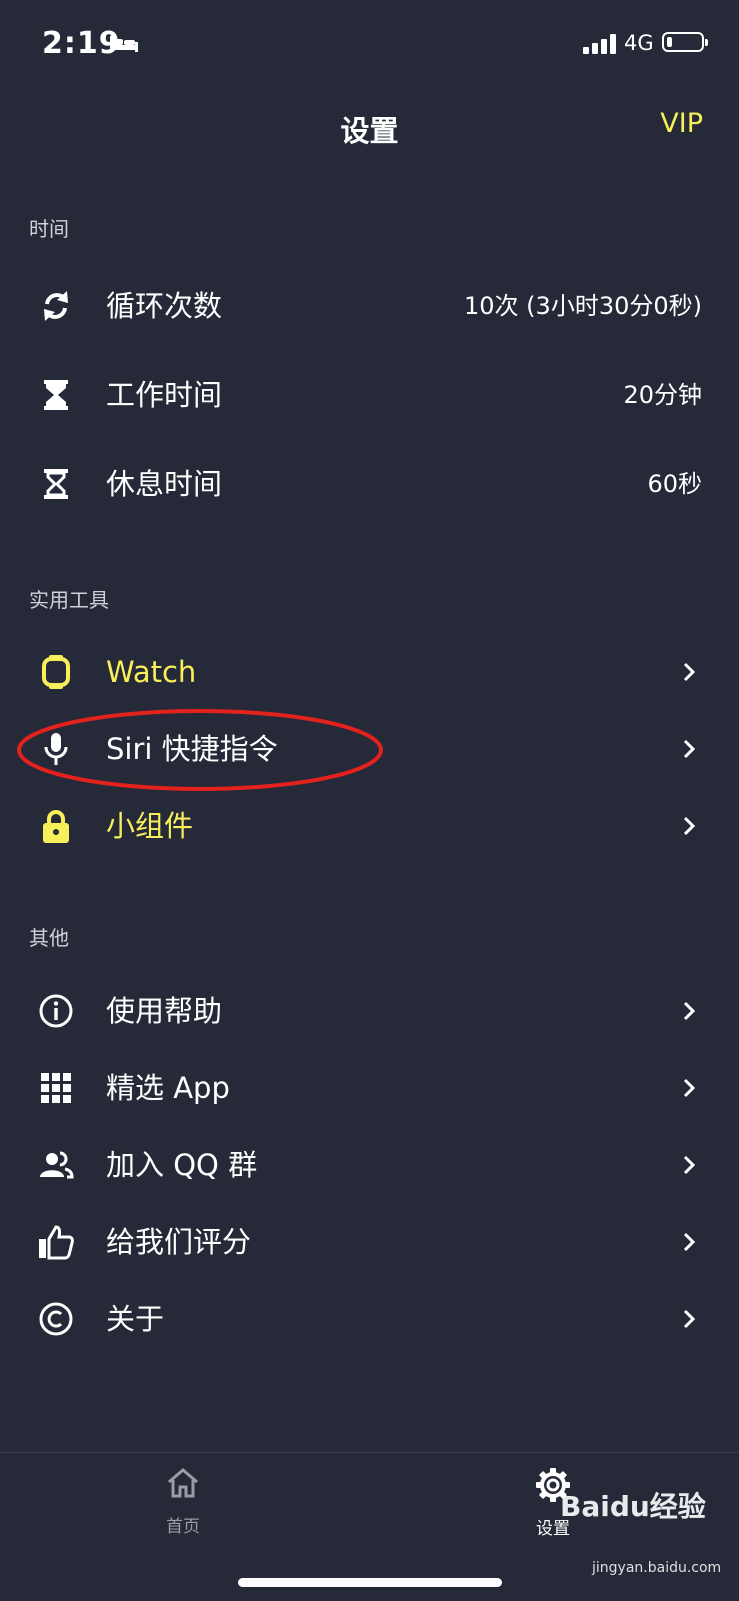  What do you see at coordinates (369, 1088) in the screenshot?
I see `settings-row-featured-apps: 精选 App` at bounding box center [369, 1088].